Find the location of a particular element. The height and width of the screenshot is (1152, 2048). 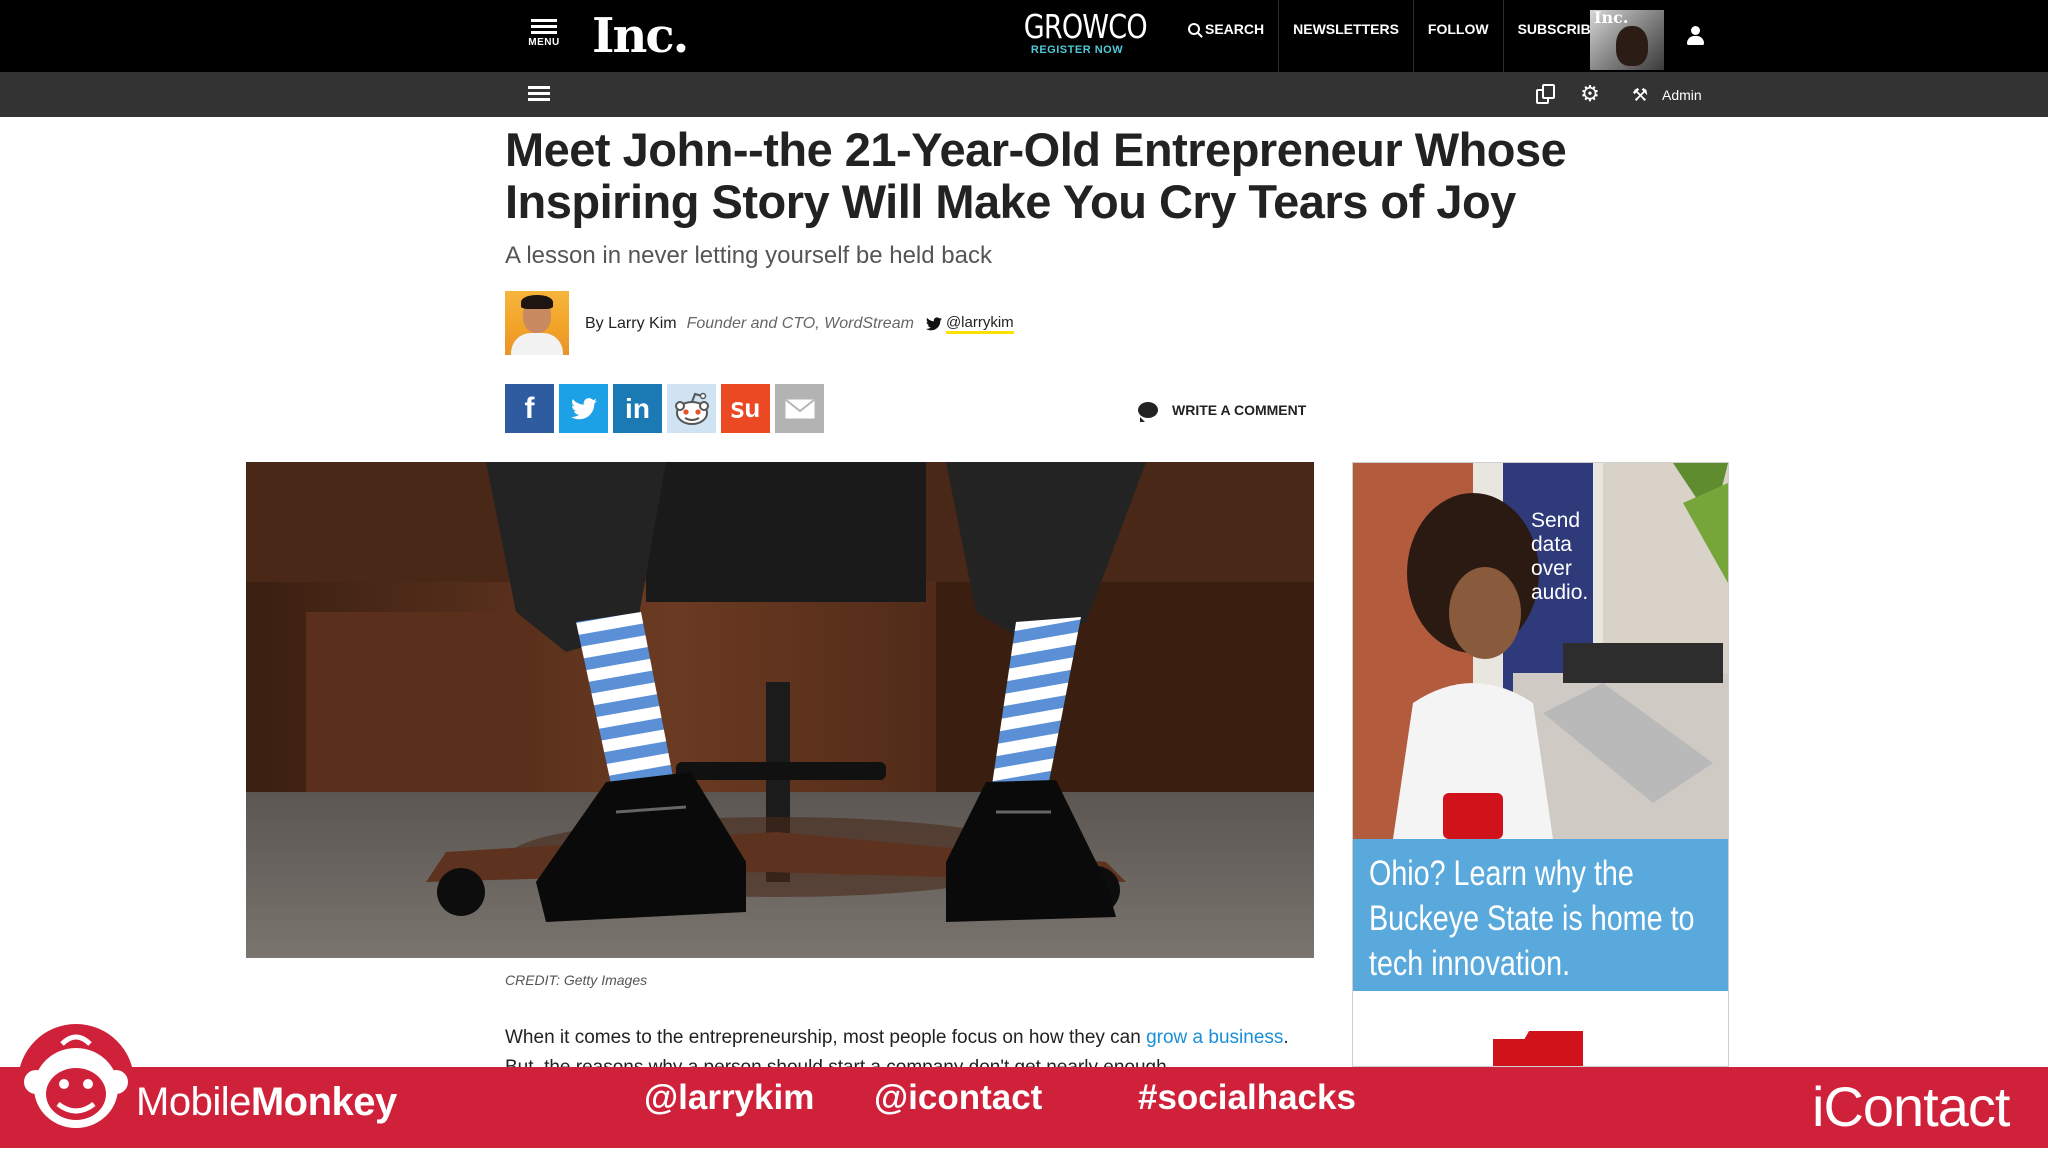

reddit-icon is located at coordinates (691, 408).